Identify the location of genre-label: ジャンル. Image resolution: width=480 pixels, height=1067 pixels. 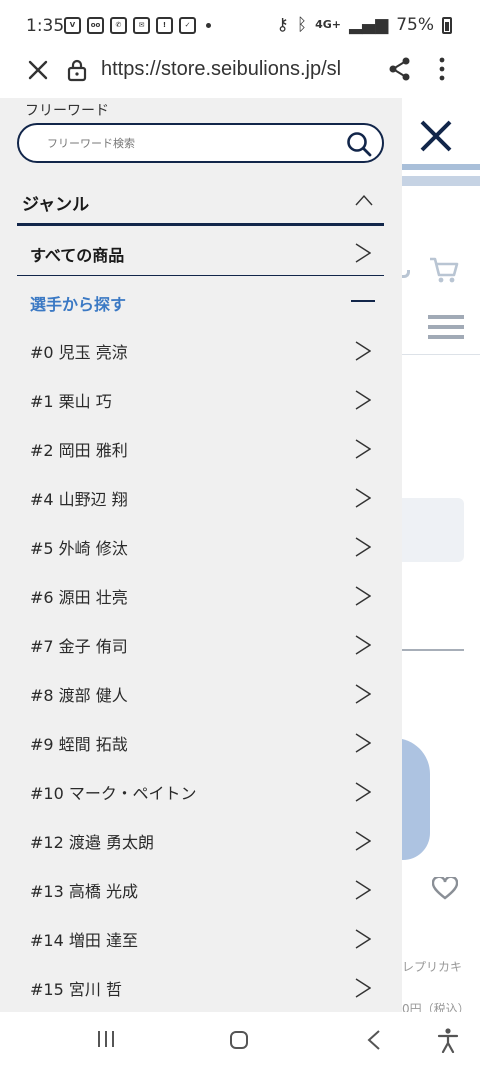
(56, 205).